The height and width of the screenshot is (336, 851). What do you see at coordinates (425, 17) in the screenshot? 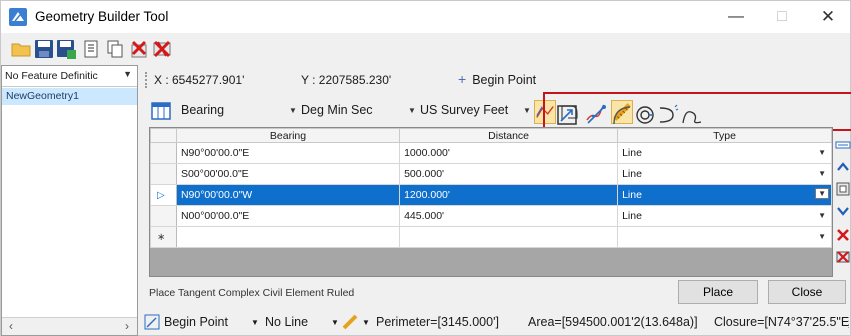
I see `title-bar: Geometry Builder Tool — □ ✕` at bounding box center [425, 17].